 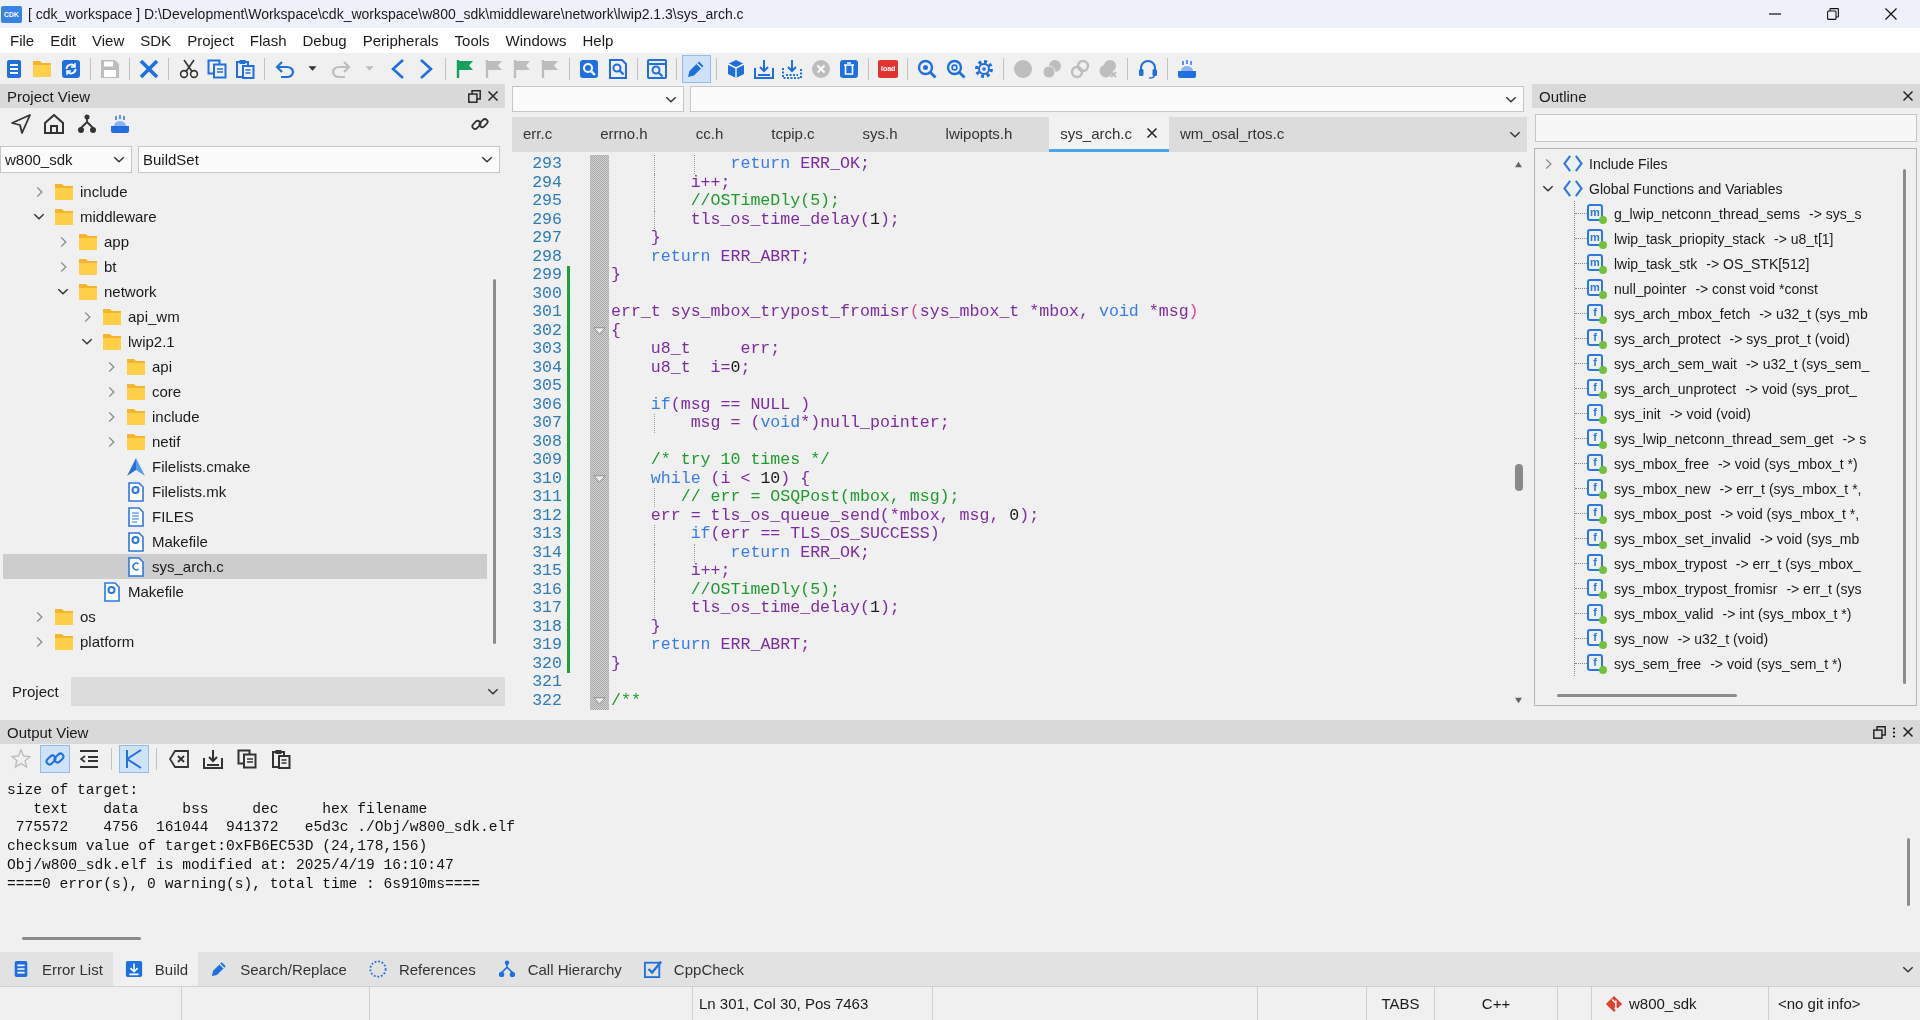 What do you see at coordinates (66, 159) in the screenshot?
I see `dropdown: w800_sdk` at bounding box center [66, 159].